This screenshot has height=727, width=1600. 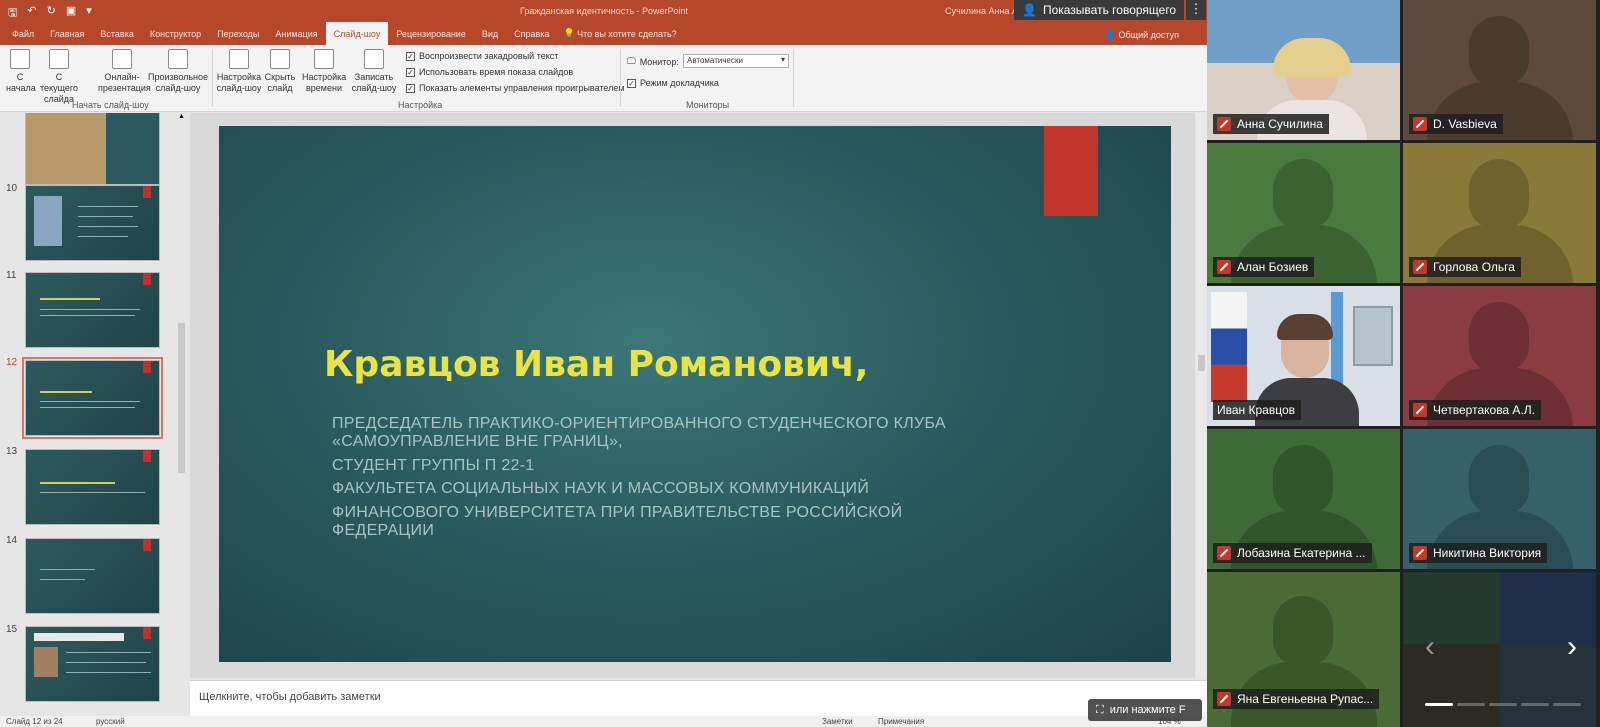 What do you see at coordinates (1499, 499) in the screenshot?
I see `participant-tile: Никитина Виктория` at bounding box center [1499, 499].